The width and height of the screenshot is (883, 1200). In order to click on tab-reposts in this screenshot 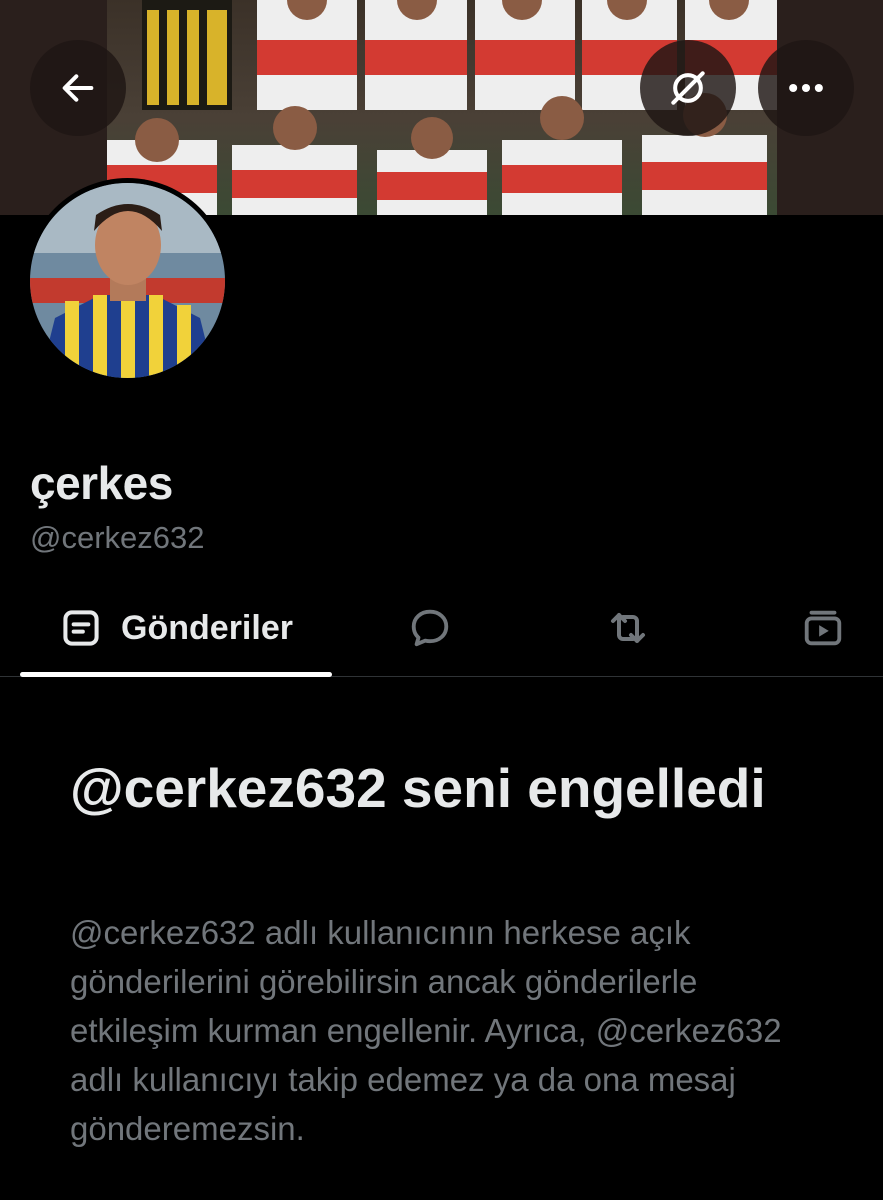, I will do `click(628, 628)`.